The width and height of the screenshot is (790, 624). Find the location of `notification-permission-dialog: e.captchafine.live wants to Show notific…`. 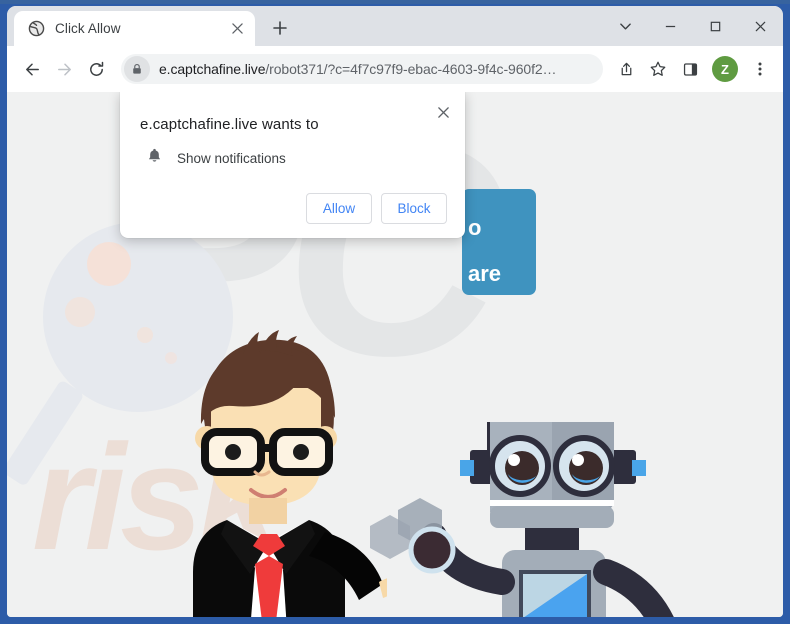

notification-permission-dialog: e.captchafine.live wants to Show notific… is located at coordinates (292, 165).